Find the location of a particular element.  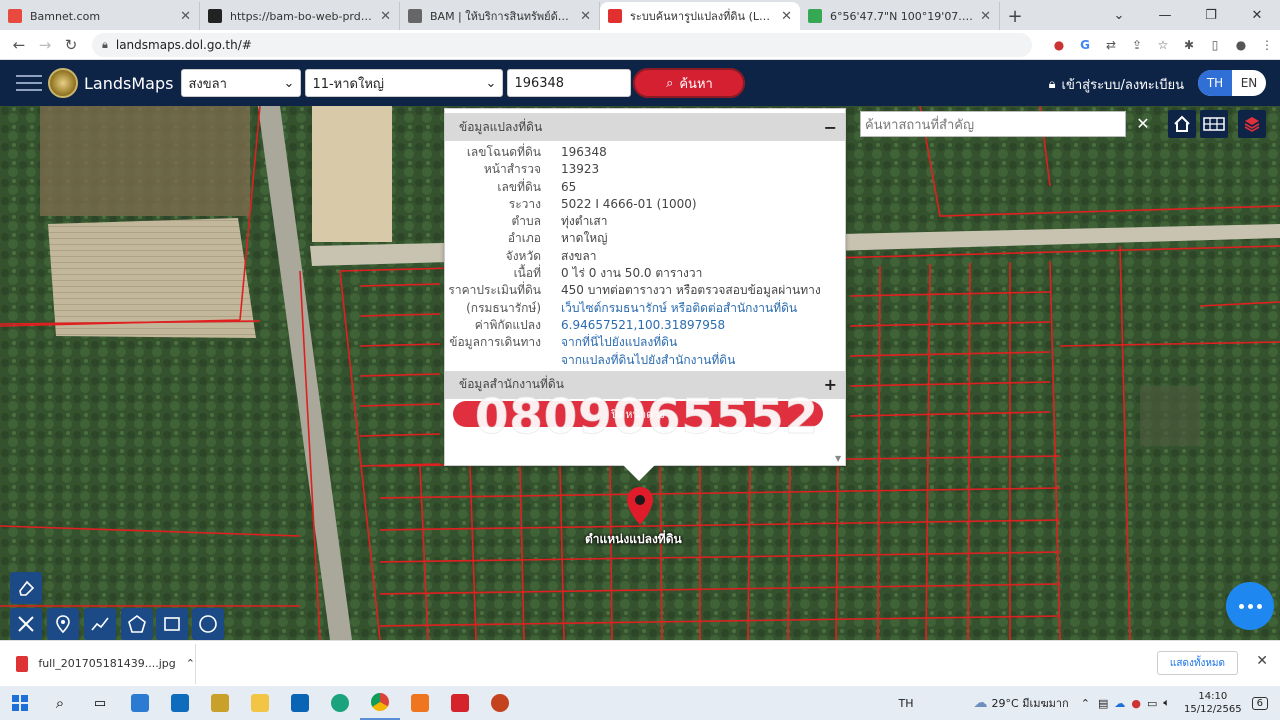

printer-icon: ▤ is located at coordinates (1103, 703).